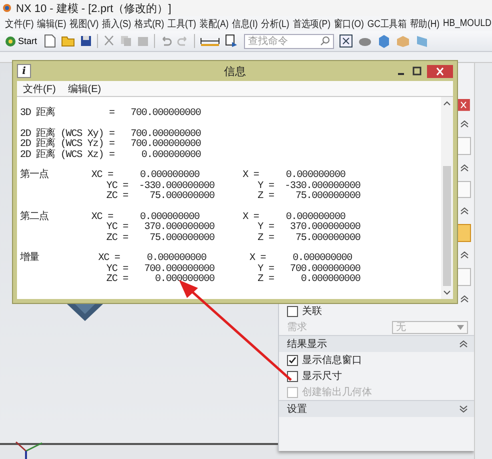  What do you see at coordinates (10, 41) in the screenshot?
I see `start-icon` at bounding box center [10, 41].